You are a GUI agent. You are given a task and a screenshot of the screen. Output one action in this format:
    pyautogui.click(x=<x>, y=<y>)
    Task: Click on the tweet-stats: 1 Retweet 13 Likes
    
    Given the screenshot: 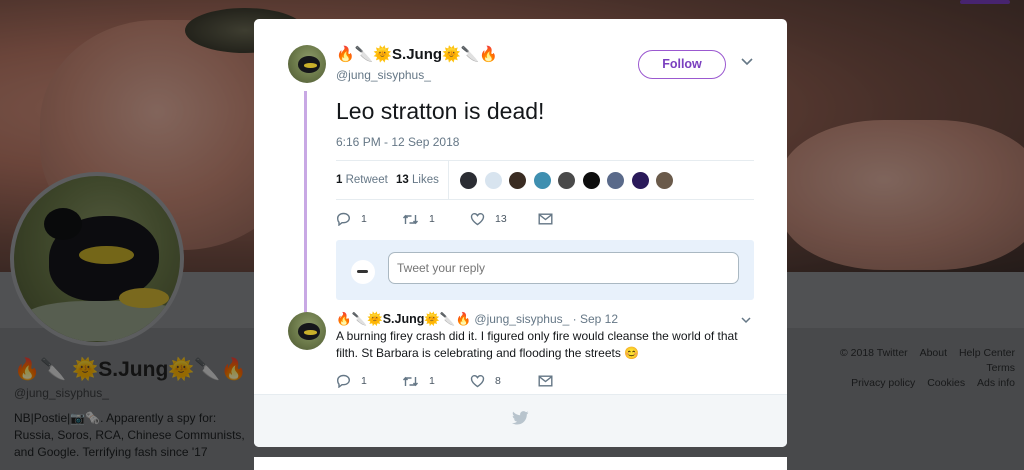 What is the action you would take?
    pyautogui.click(x=545, y=180)
    